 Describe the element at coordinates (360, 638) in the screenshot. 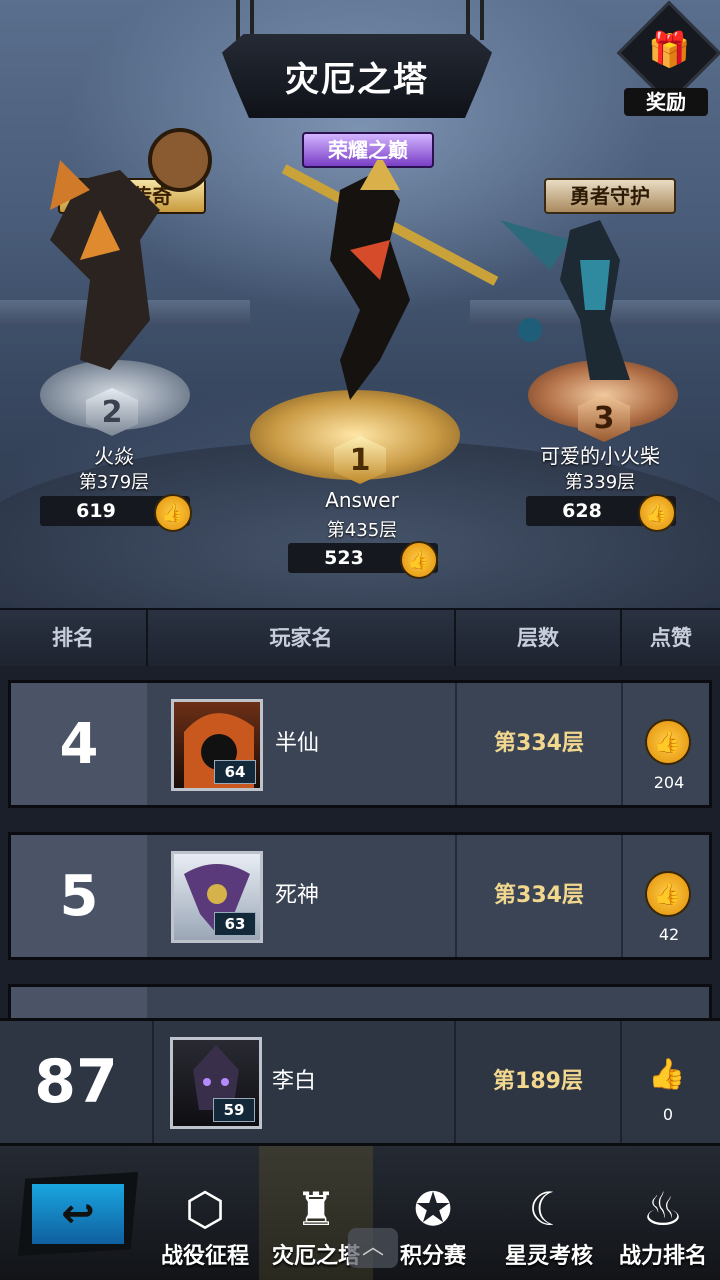

I see `ranking-table-header: 排名 玩家名 层数 点赞` at that location.